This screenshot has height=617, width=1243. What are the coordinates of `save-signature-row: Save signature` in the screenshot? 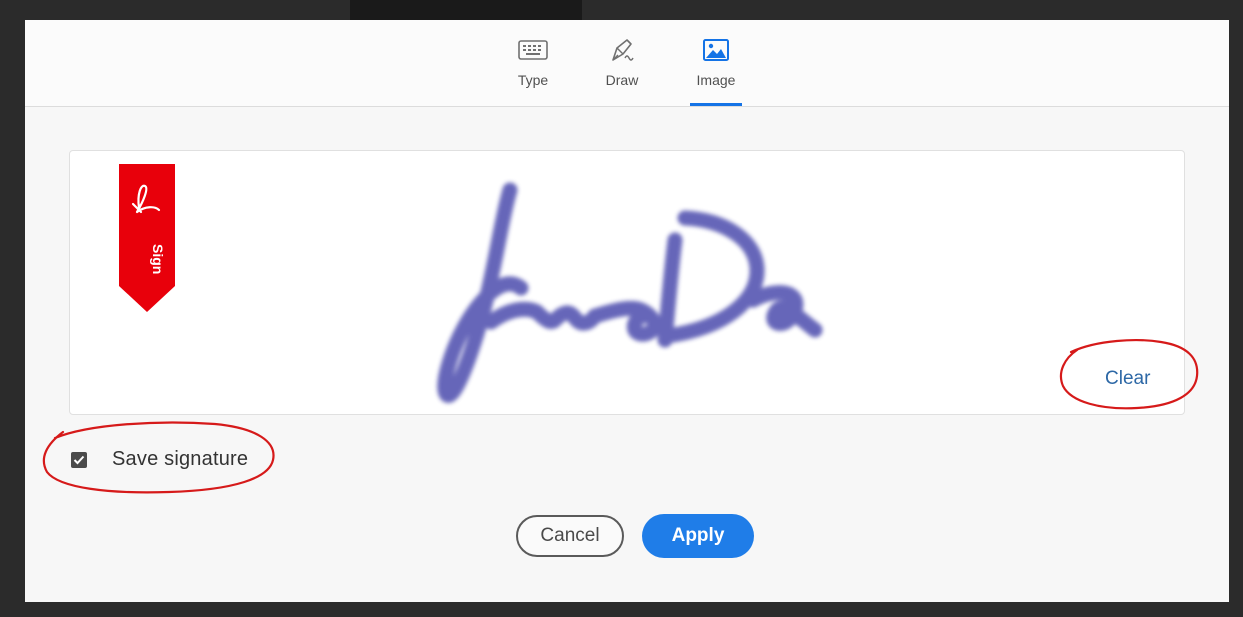 It's located at (159, 459).